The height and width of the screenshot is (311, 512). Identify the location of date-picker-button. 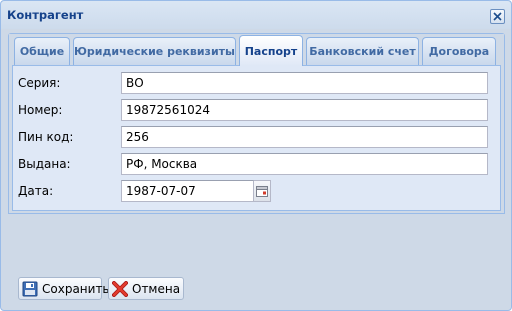
(262, 191).